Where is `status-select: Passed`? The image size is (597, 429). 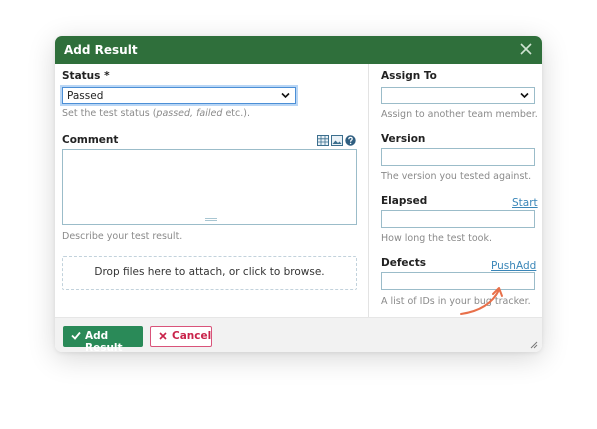 status-select: Passed is located at coordinates (179, 95).